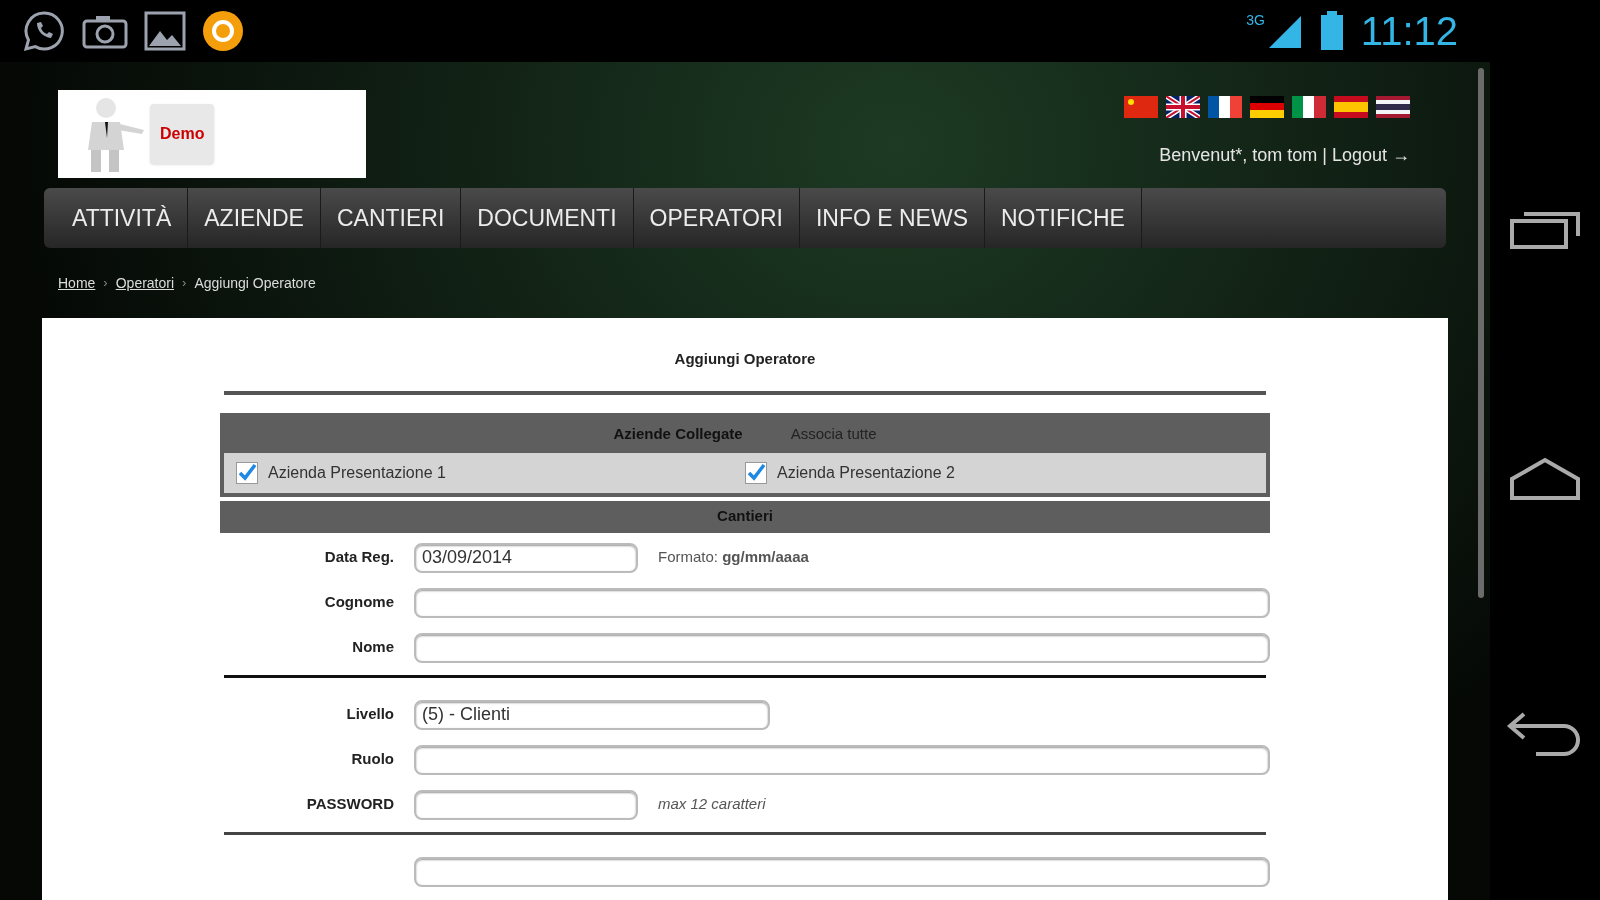  What do you see at coordinates (1409, 31) in the screenshot?
I see `clock: 11:12` at bounding box center [1409, 31].